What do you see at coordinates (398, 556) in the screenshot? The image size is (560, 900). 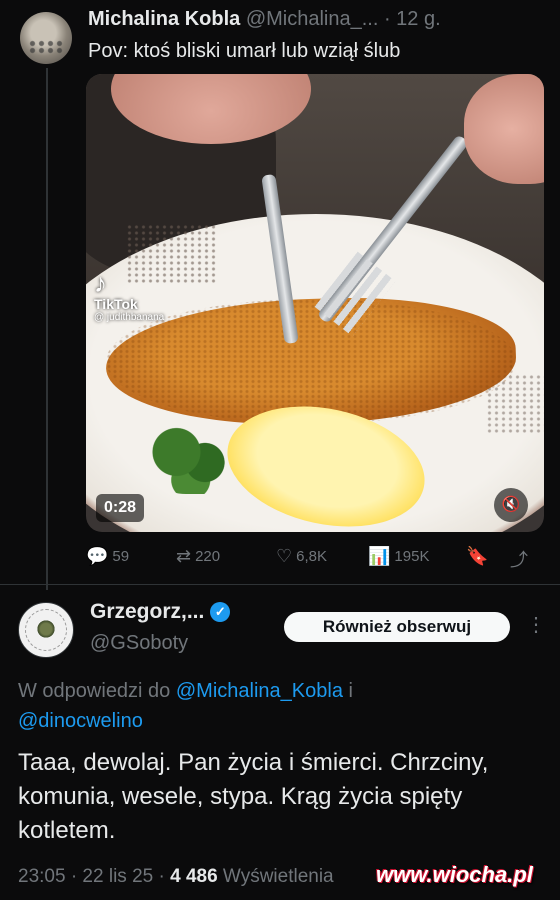 I see `views-button: 📊 195K` at bounding box center [398, 556].